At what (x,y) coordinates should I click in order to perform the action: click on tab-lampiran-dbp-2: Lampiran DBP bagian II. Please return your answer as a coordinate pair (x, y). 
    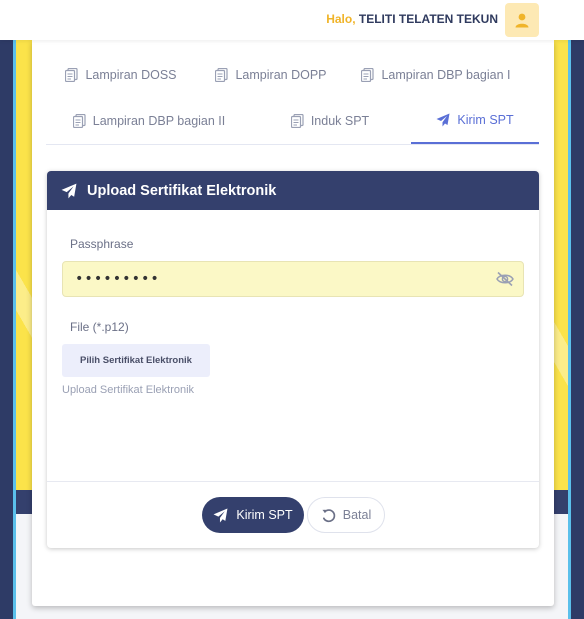
    Looking at the image, I should click on (149, 121).